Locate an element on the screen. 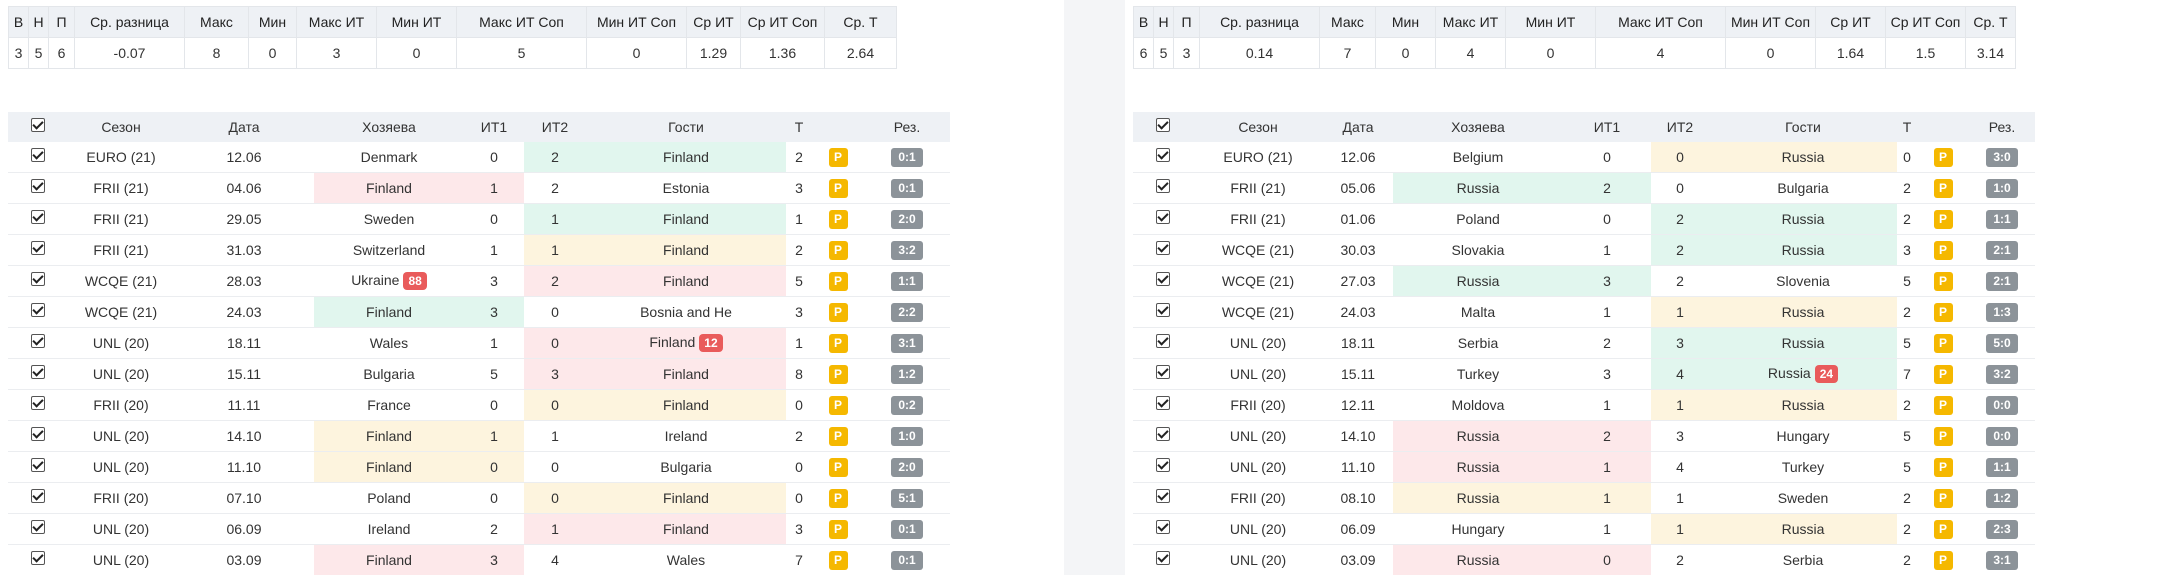 The width and height of the screenshot is (2158, 575). away-team-name: Finland is located at coordinates (672, 342).